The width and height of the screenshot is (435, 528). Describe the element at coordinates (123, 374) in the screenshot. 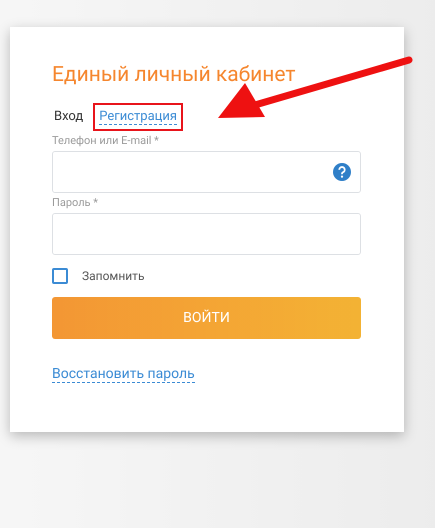

I see `recover-password-link: Восстановить пароль` at that location.